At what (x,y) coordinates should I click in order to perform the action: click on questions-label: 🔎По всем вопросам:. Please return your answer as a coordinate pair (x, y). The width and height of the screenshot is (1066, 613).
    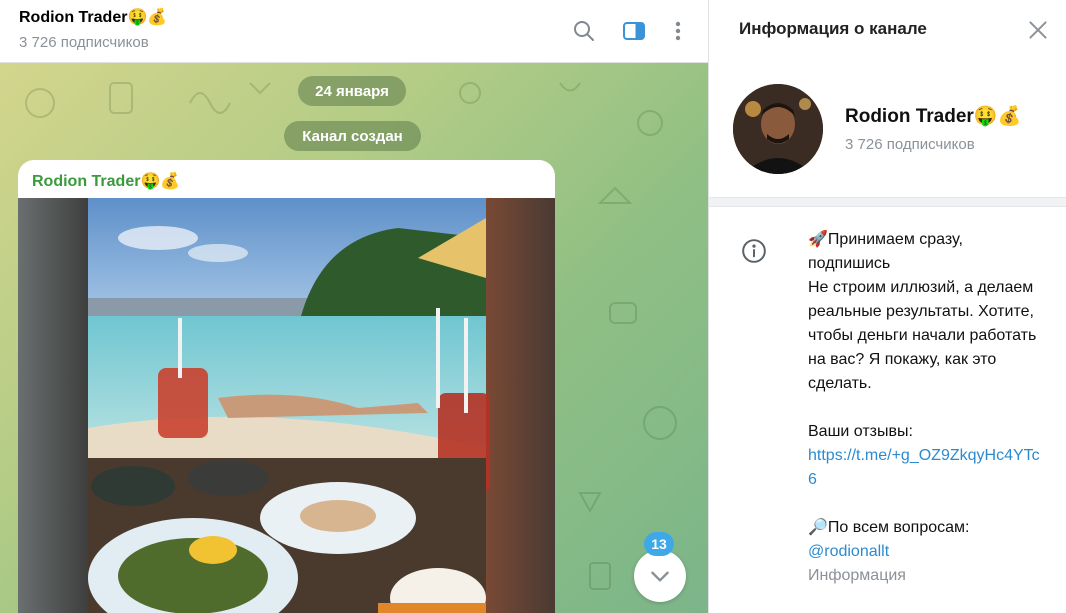
    Looking at the image, I should click on (889, 527).